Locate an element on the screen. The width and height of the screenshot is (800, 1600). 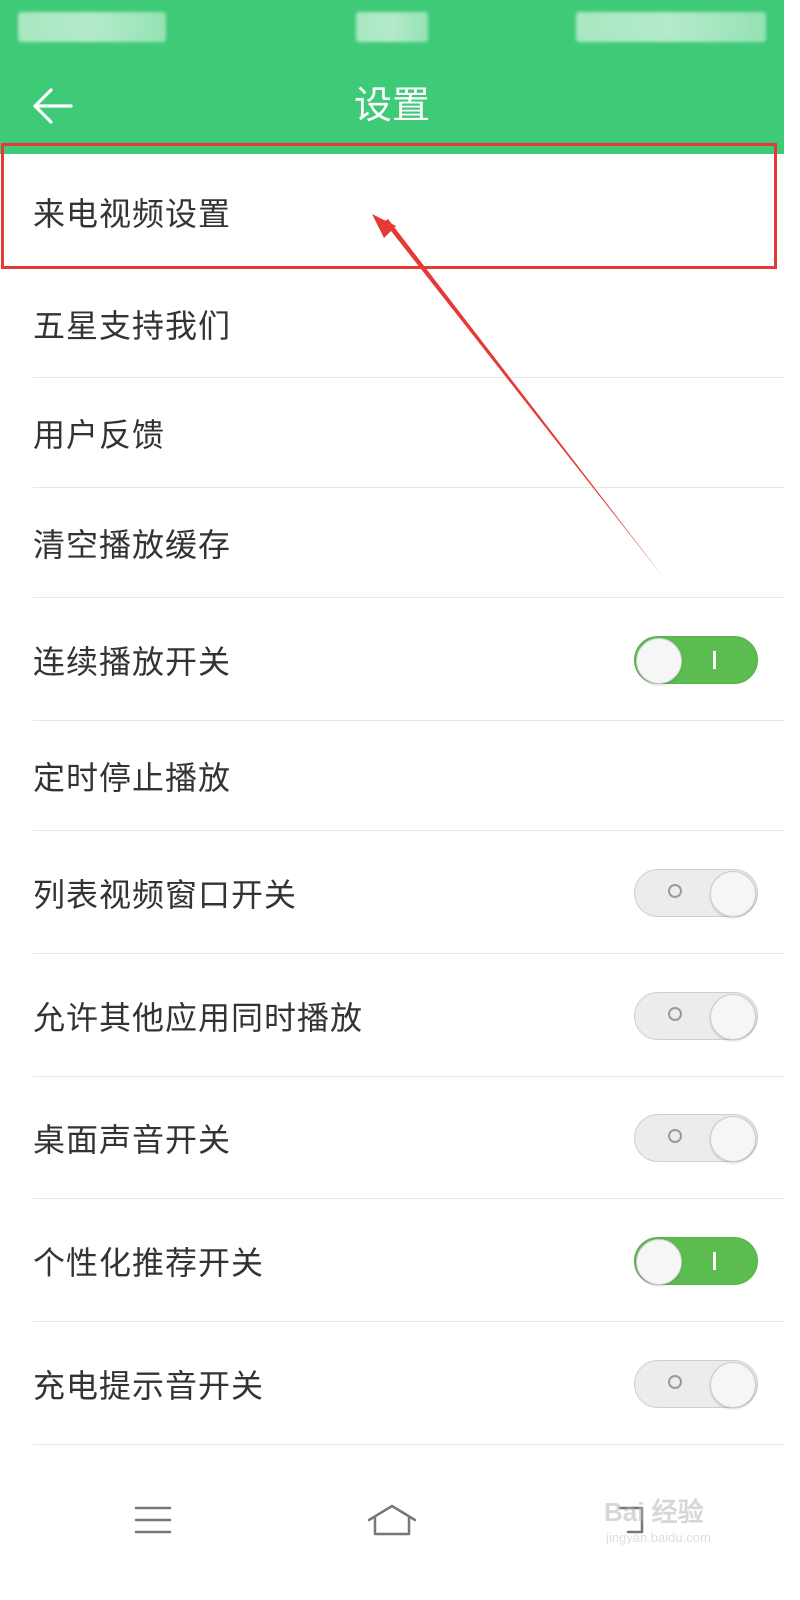
back-icon is located at coordinates (631, 1520).